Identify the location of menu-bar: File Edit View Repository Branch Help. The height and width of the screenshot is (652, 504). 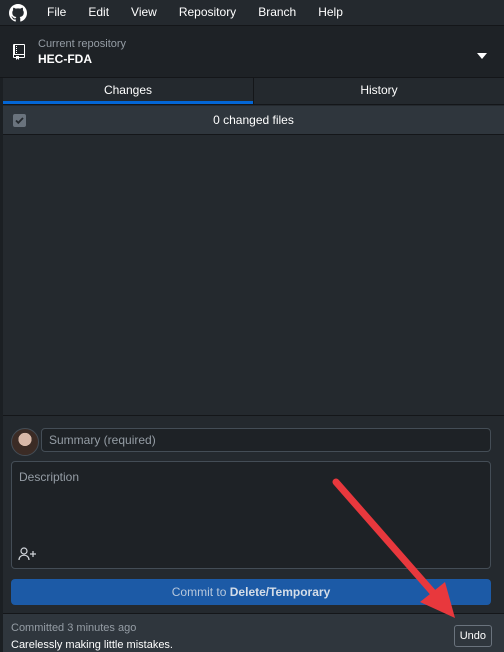
(252, 12).